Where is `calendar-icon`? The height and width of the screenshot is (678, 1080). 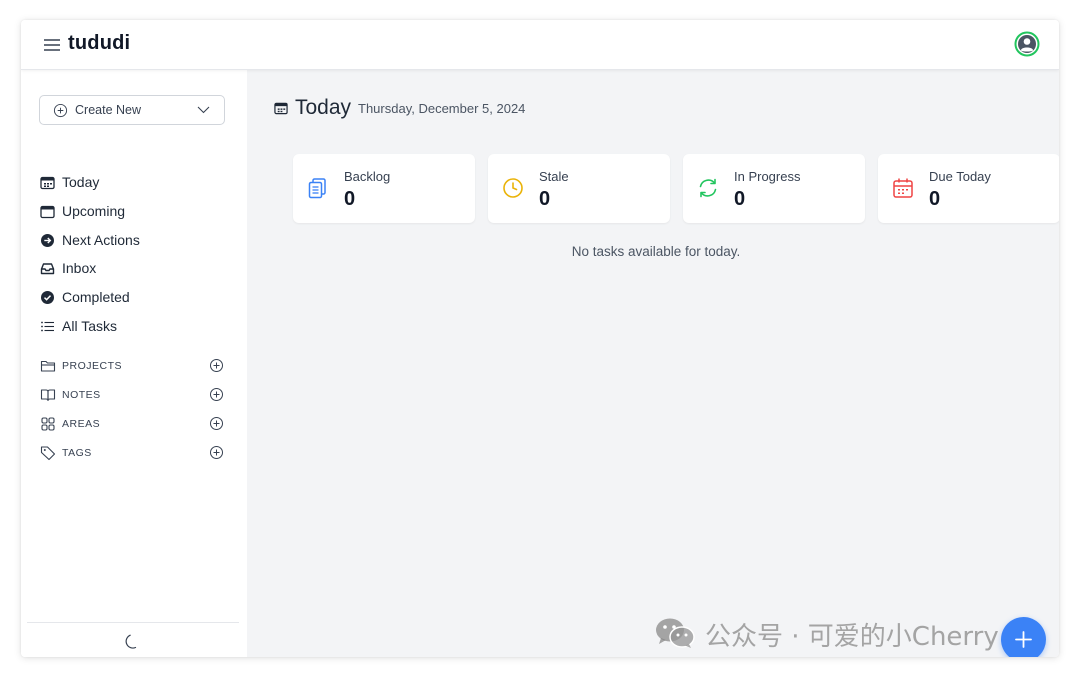 calendar-icon is located at coordinates (47, 212).